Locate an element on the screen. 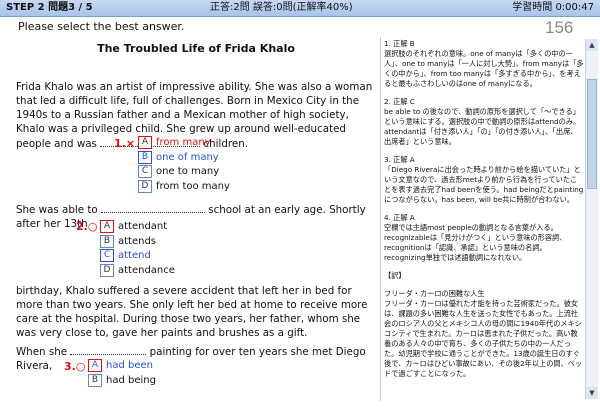 The image size is (600, 408). answer-options-3: Ahad been Bhad being is located at coordinates (122, 373).